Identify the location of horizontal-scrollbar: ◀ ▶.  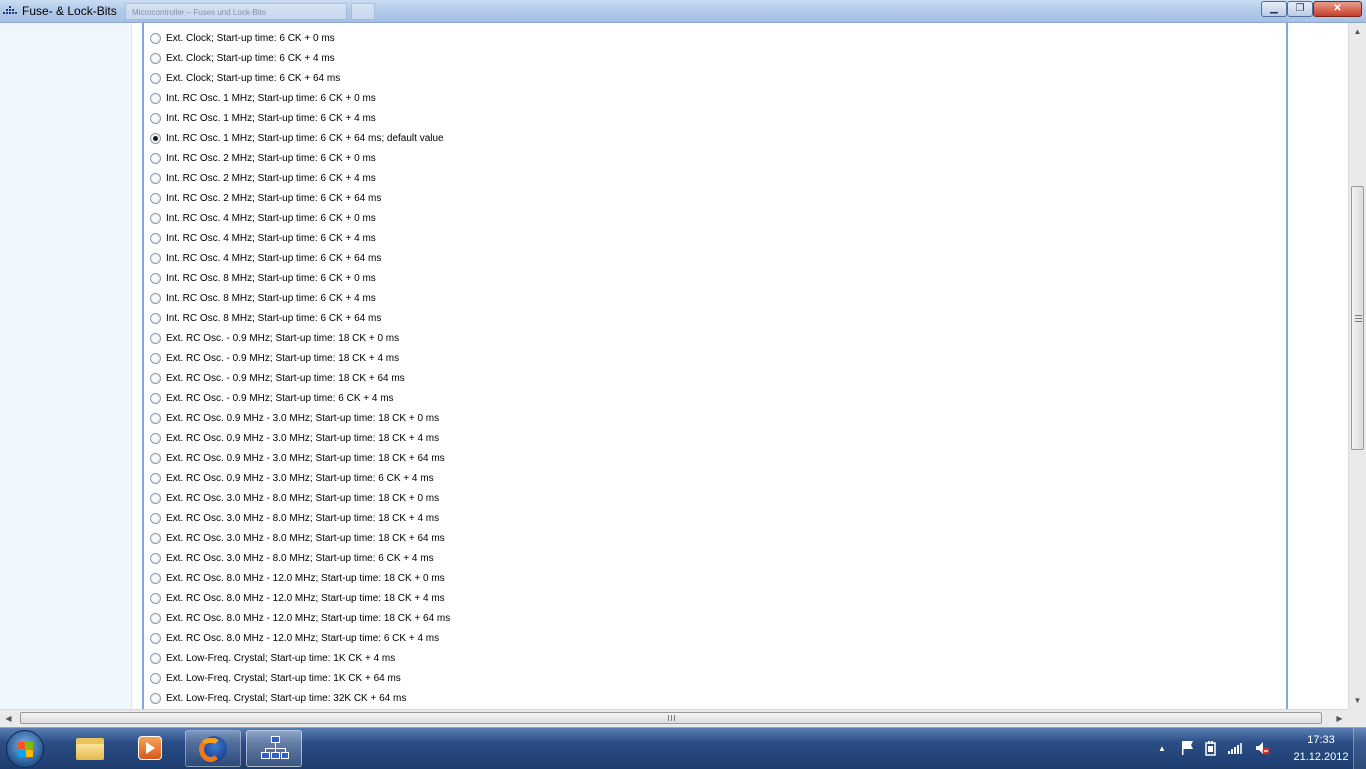
(674, 718).